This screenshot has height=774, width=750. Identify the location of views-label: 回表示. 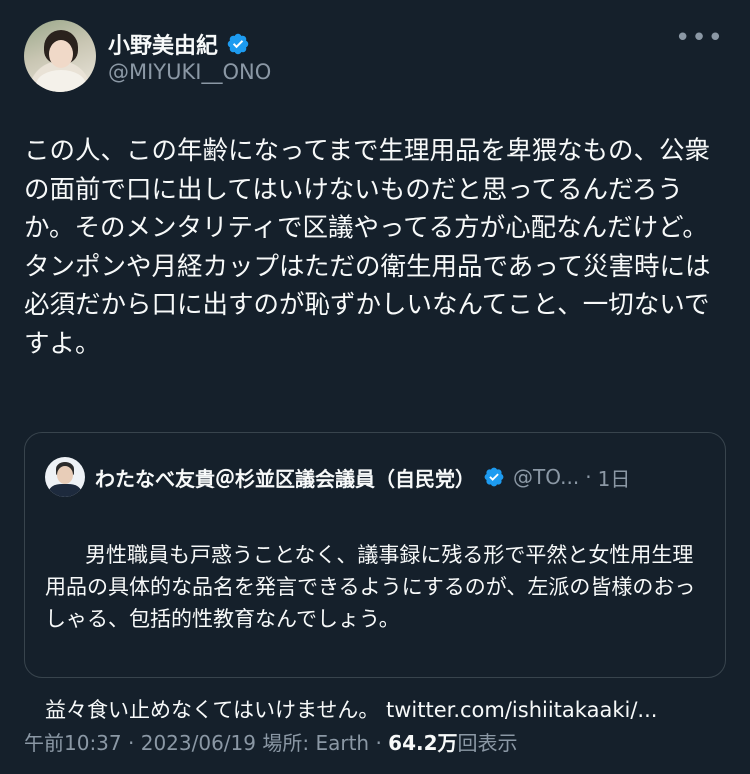
(487, 743).